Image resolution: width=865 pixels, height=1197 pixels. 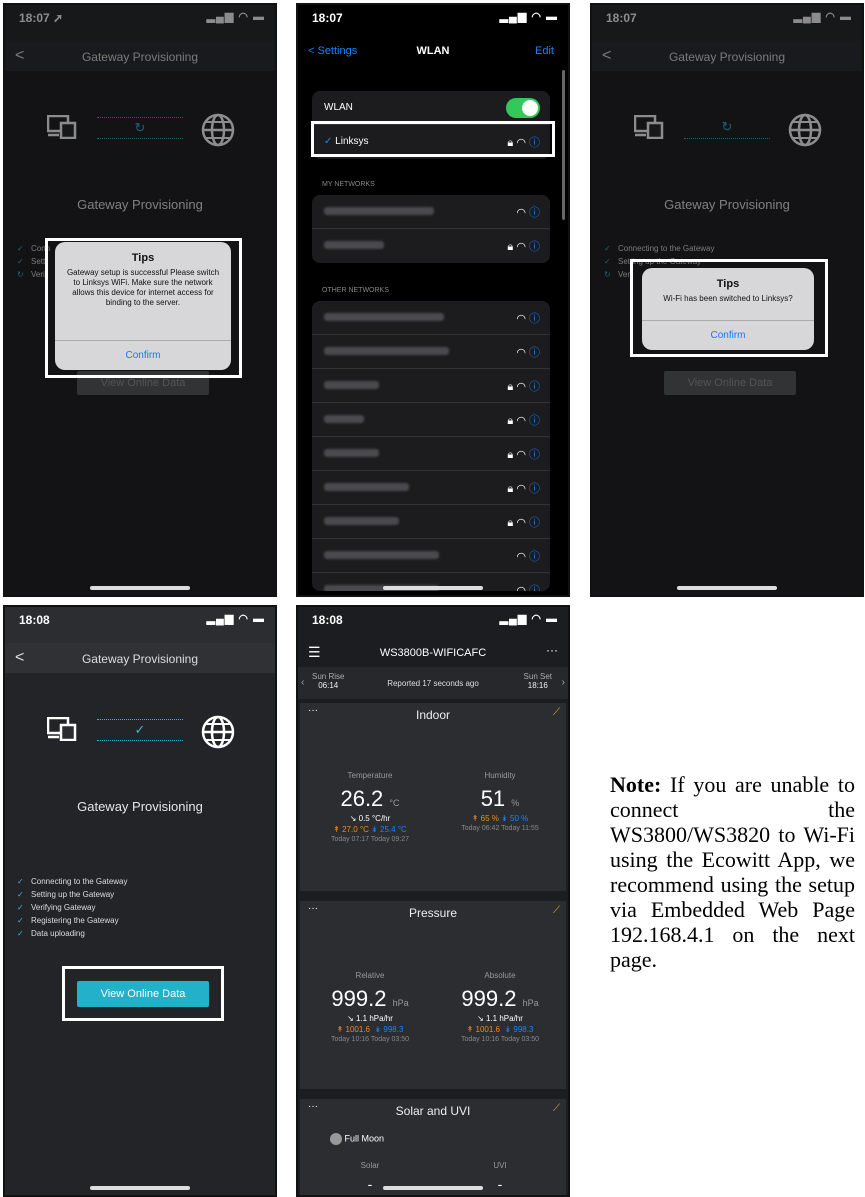 What do you see at coordinates (336, 1139) in the screenshot?
I see `moon-icon` at bounding box center [336, 1139].